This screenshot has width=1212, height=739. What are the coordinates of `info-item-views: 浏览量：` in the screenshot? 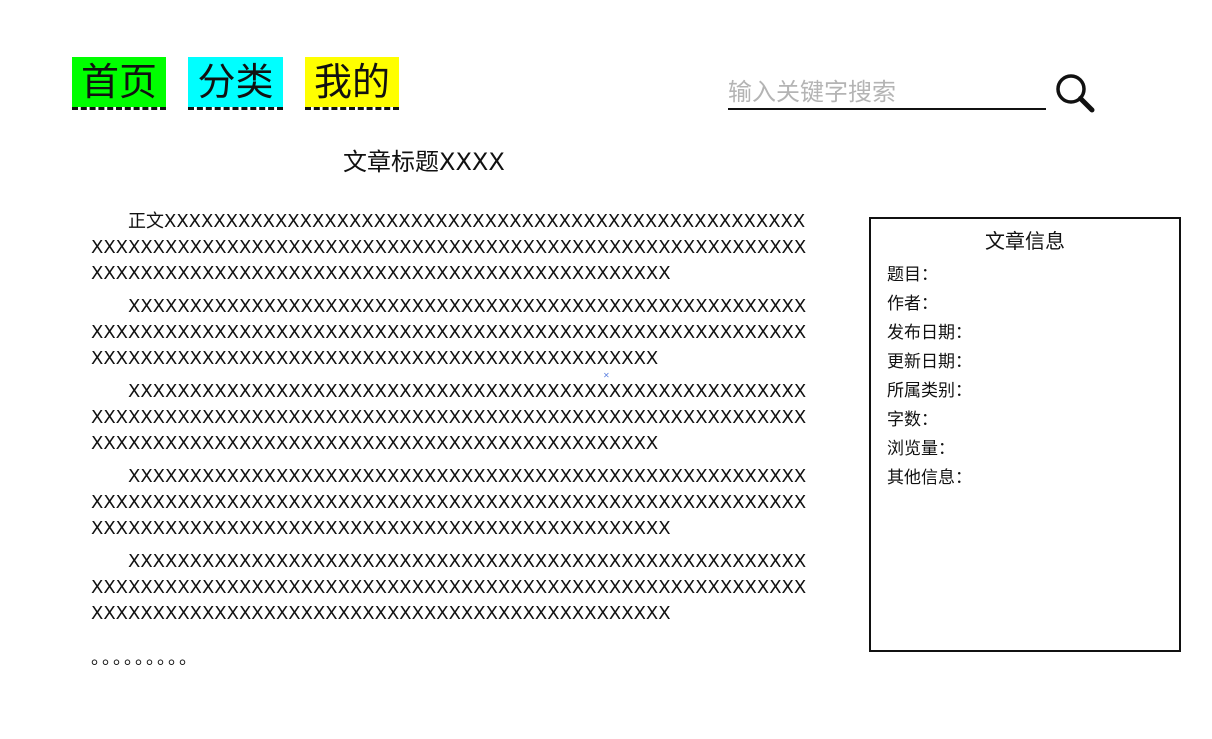 It's located at (921, 449).